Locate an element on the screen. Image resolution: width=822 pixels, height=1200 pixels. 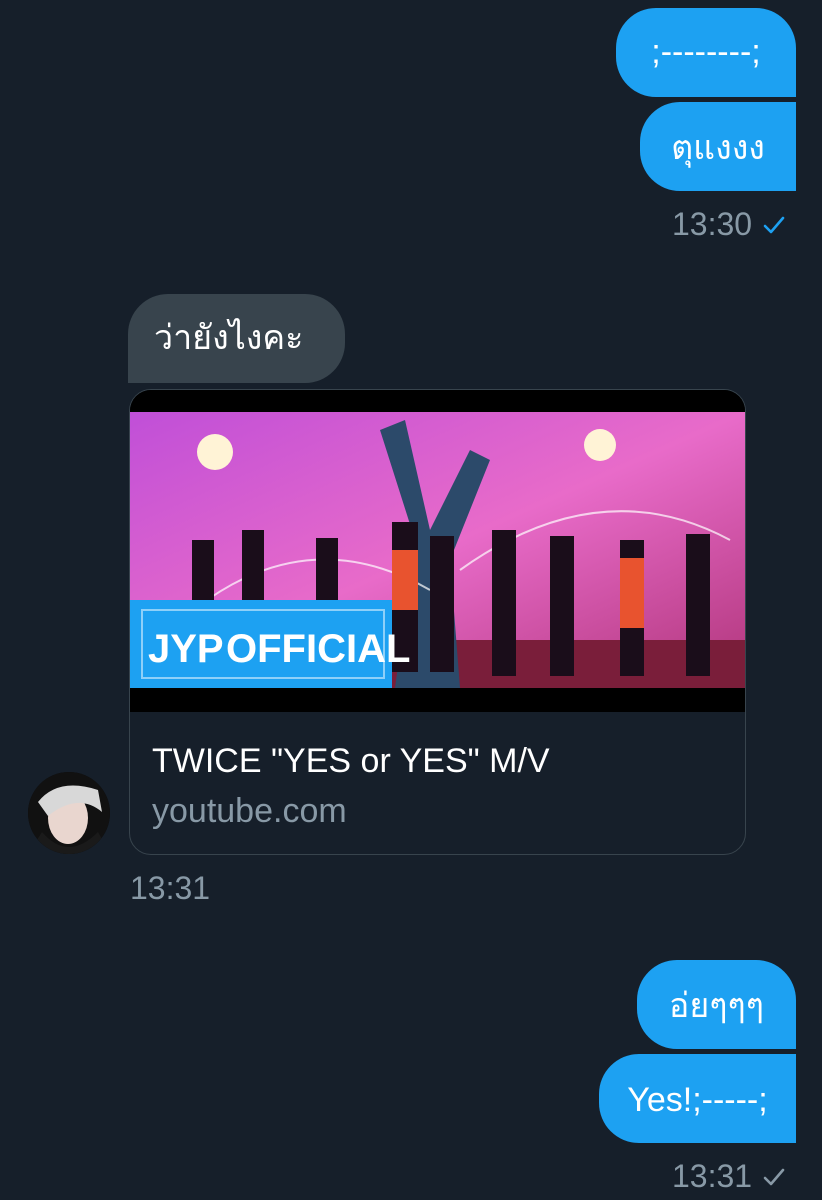
outgoing-message: อ่ยๆๆๆ is located at coordinates (716, 1004).